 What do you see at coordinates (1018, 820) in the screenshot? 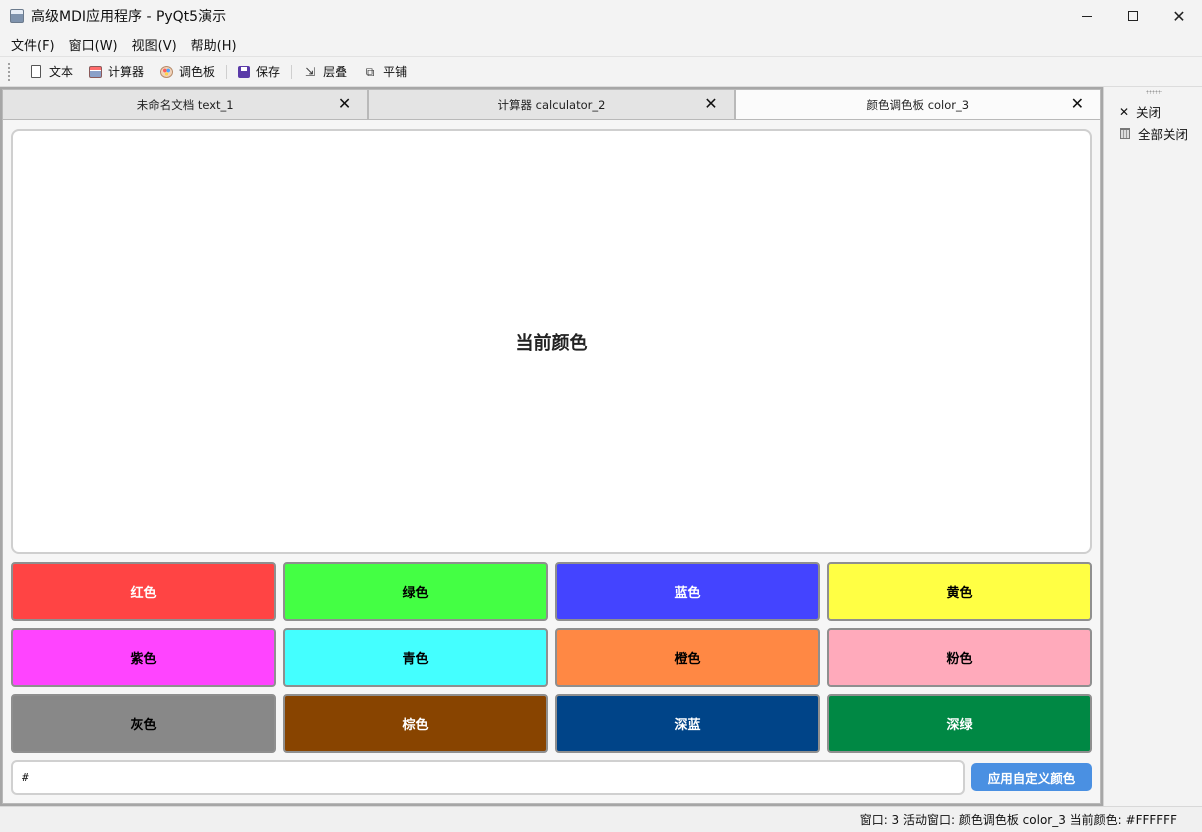
I see `status-text: 窗口: 3 活动窗口: 颜色调色板 color_3 当前颜色: #FFFFFF` at bounding box center [1018, 820].